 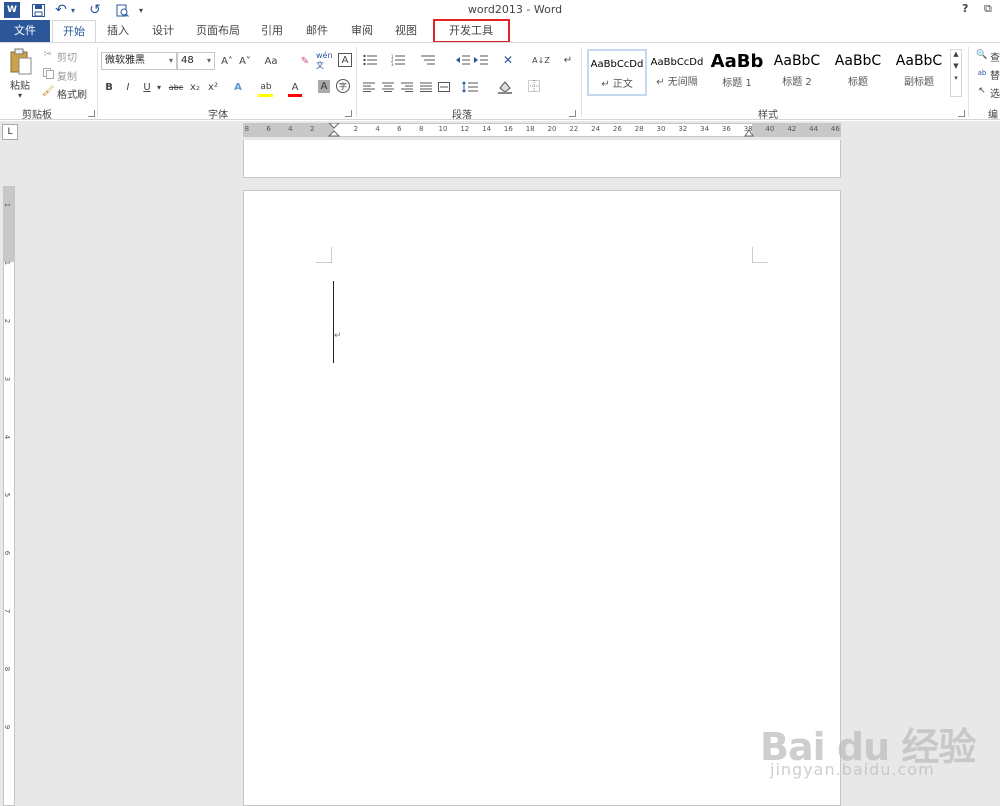 What do you see at coordinates (295, 87) in the screenshot?
I see `font-color-button: A` at bounding box center [295, 87].